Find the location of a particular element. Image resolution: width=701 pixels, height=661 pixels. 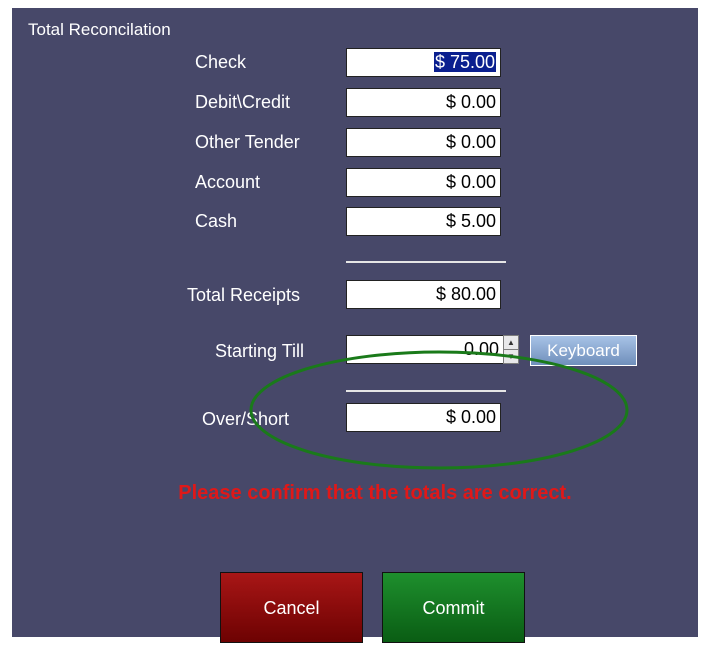

annotation-ellipse is located at coordinates (439, 410).